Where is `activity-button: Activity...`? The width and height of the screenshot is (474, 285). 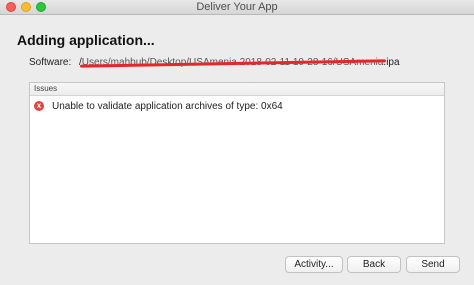
activity-button: Activity... is located at coordinates (314, 264).